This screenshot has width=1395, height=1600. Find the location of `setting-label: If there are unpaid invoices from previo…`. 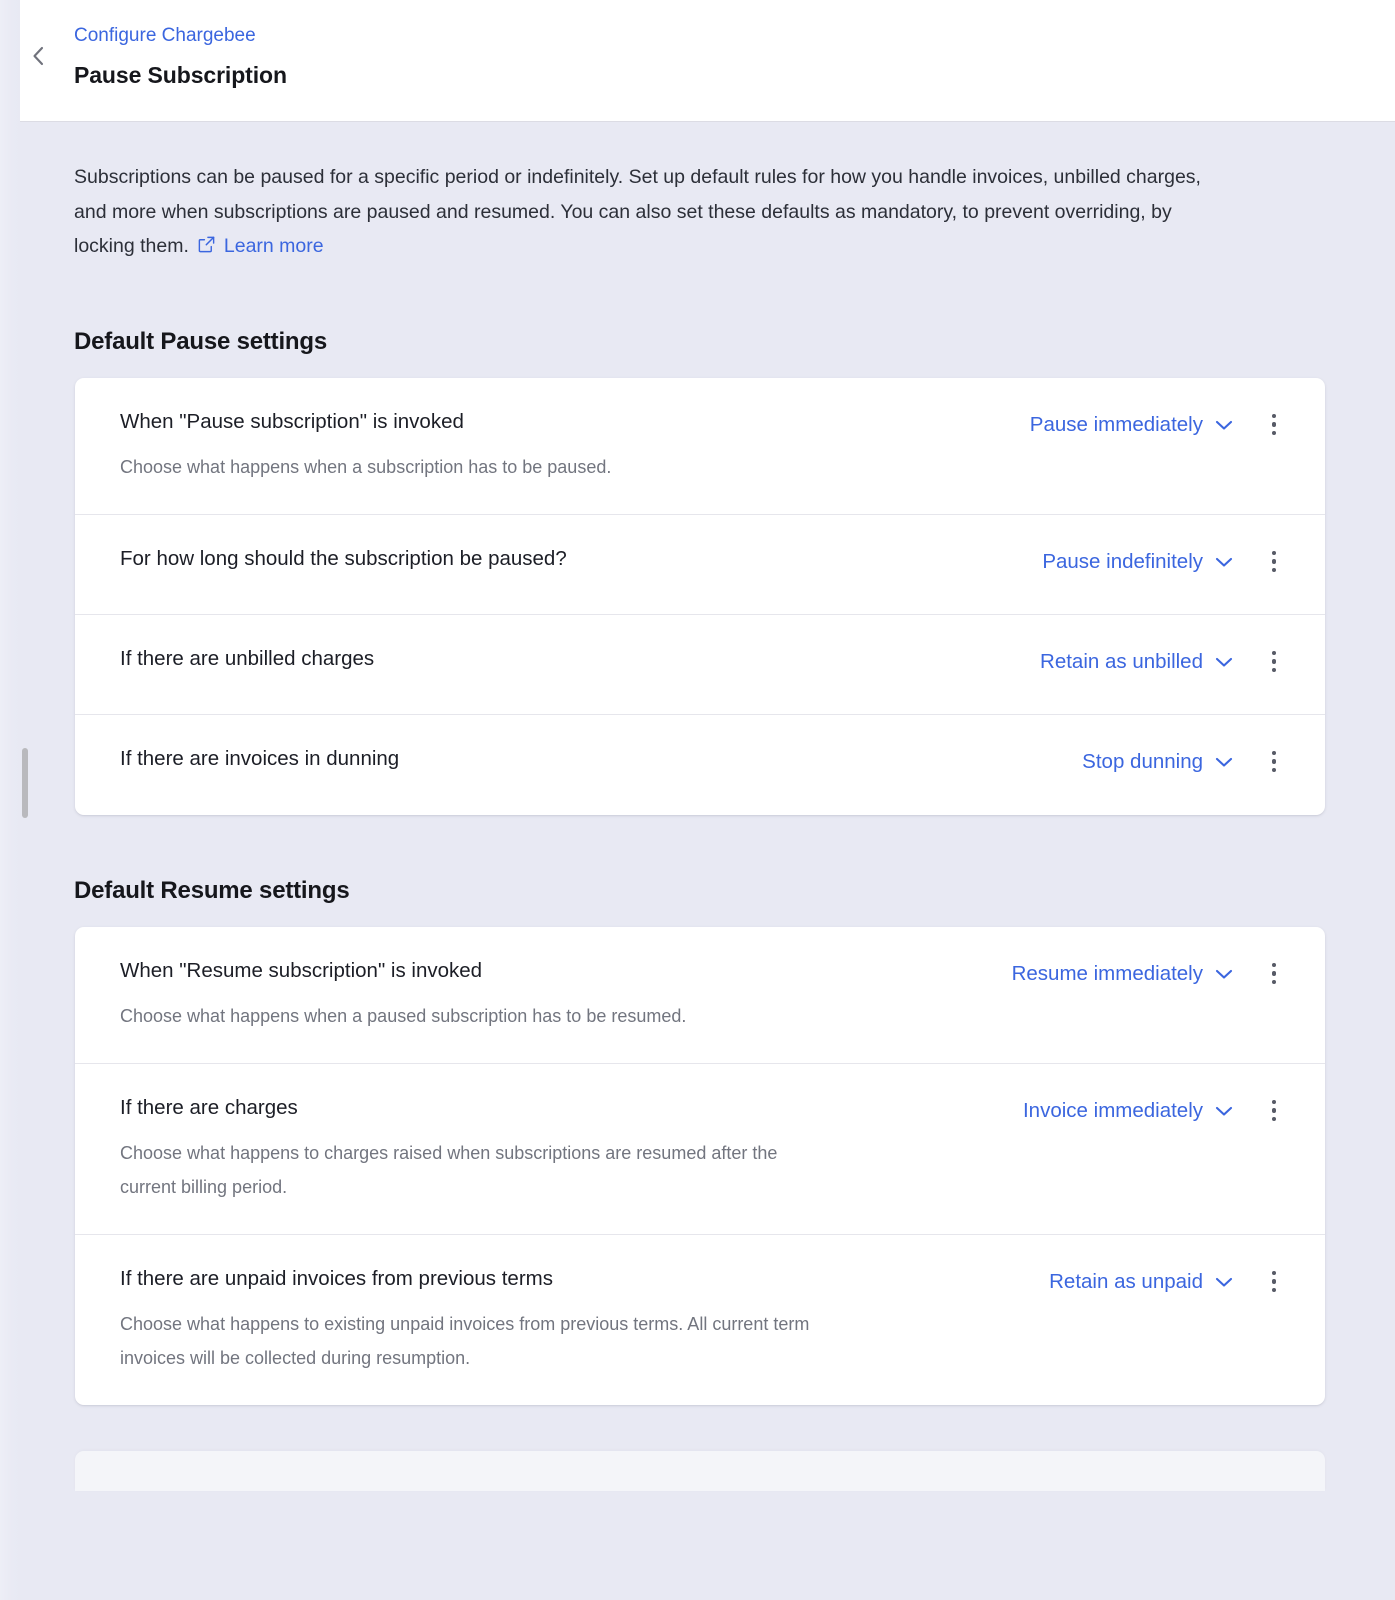

setting-label: If there are unpaid invoices from previo… is located at coordinates (336, 1278).